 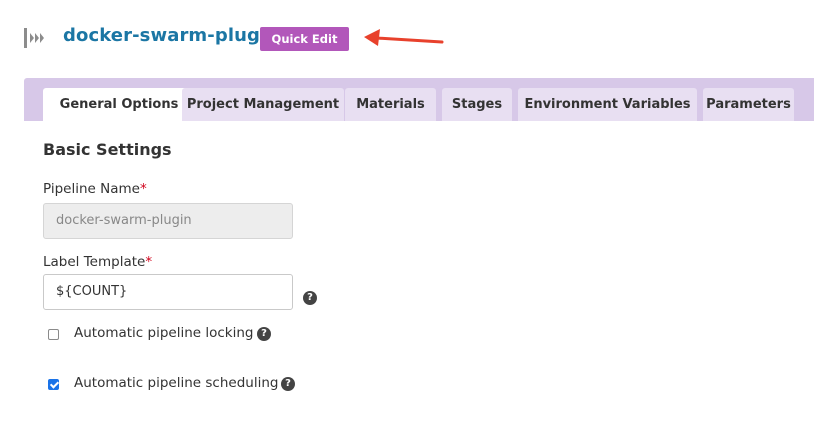 What do you see at coordinates (288, 384) in the screenshot?
I see `auto-scheduling-help-icon: ?` at bounding box center [288, 384].